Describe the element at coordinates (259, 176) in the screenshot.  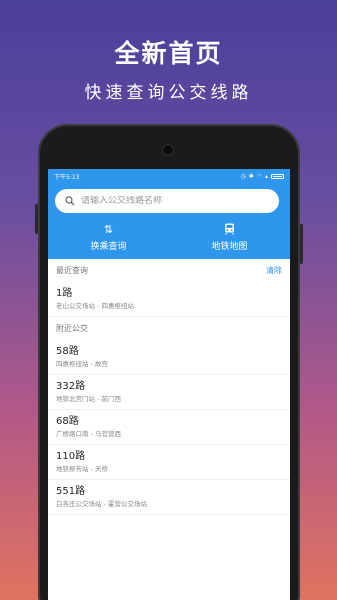
I see `wifi-icon: ◠` at that location.